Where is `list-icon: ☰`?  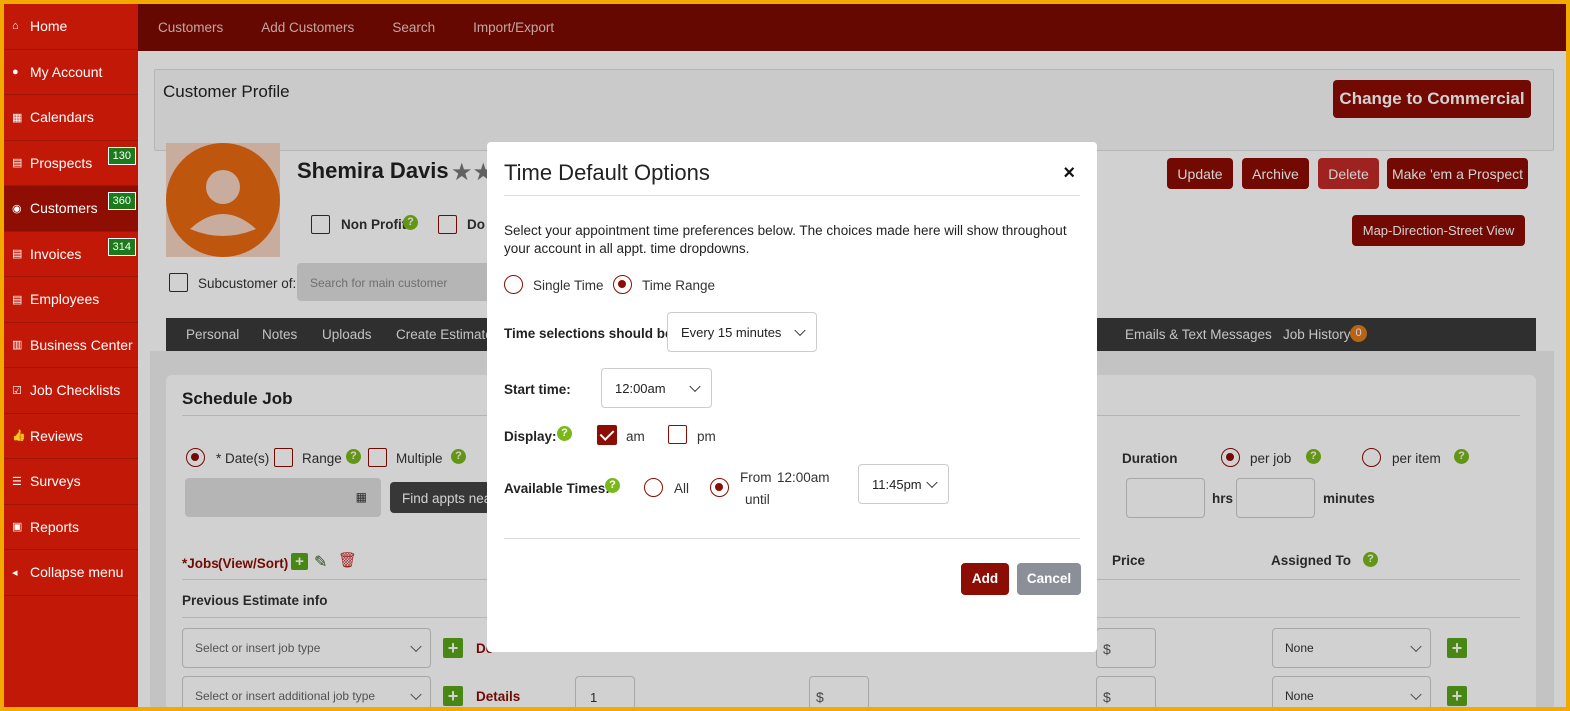
list-icon: ☰ is located at coordinates (17, 481).